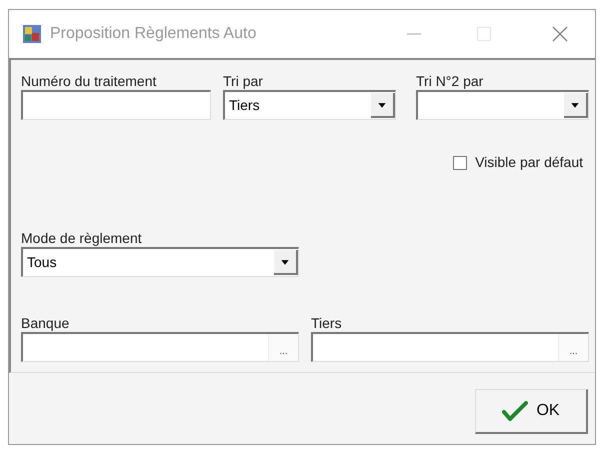  Describe the element at coordinates (327, 322) in the screenshot. I see `field-label: Tiers` at that location.